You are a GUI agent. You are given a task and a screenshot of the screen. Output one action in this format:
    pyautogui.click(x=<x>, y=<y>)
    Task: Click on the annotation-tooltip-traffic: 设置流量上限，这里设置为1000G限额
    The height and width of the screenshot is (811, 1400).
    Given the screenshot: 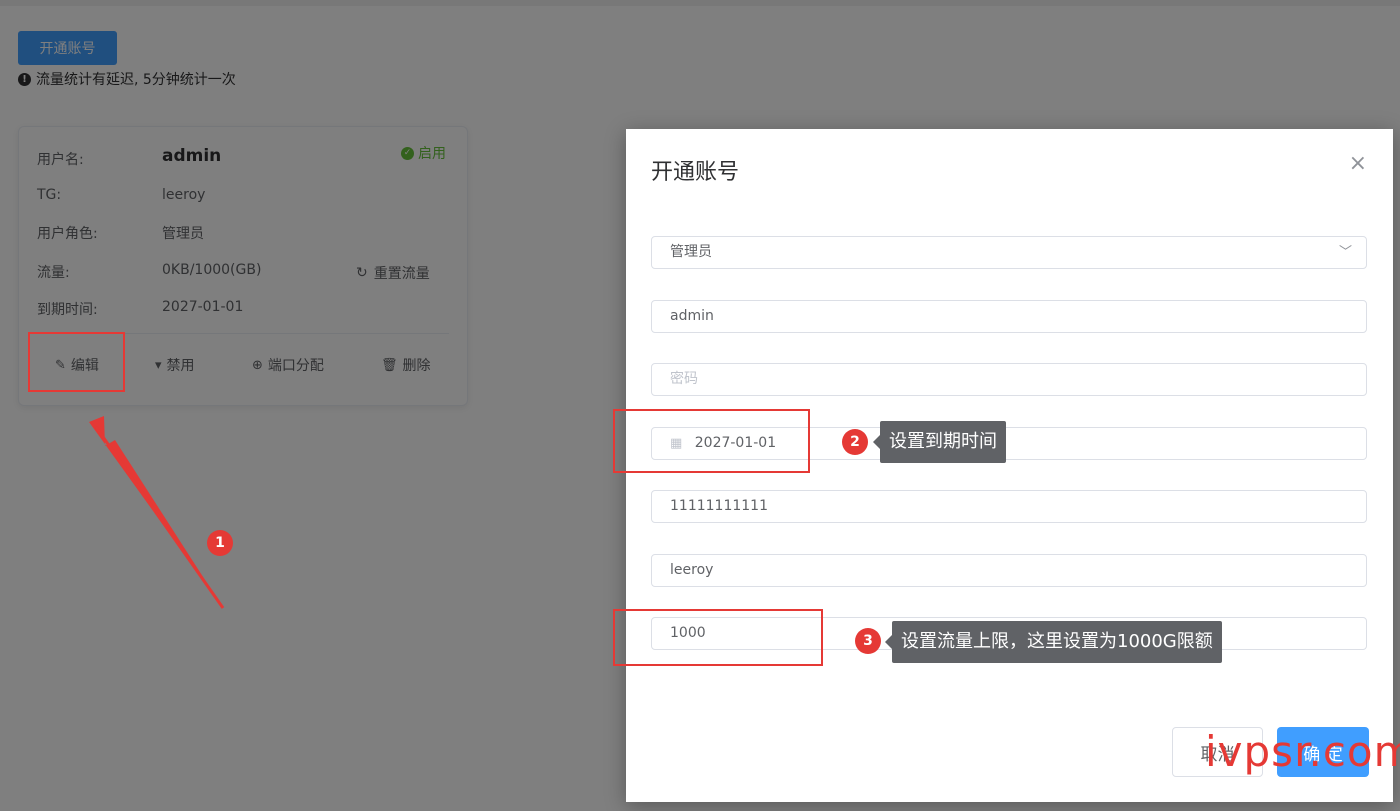 What is the action you would take?
    pyautogui.click(x=1053, y=642)
    